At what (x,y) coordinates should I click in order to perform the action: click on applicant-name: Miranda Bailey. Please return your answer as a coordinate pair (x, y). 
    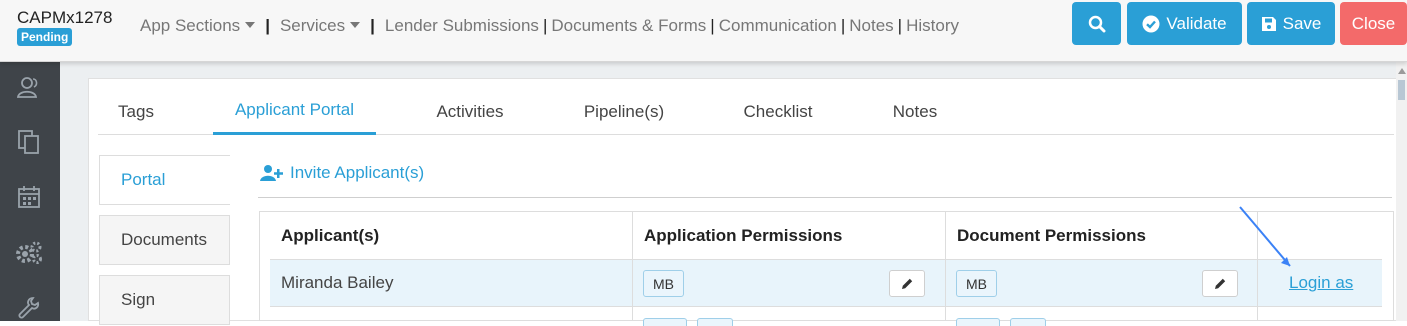
    Looking at the image, I should click on (337, 282).